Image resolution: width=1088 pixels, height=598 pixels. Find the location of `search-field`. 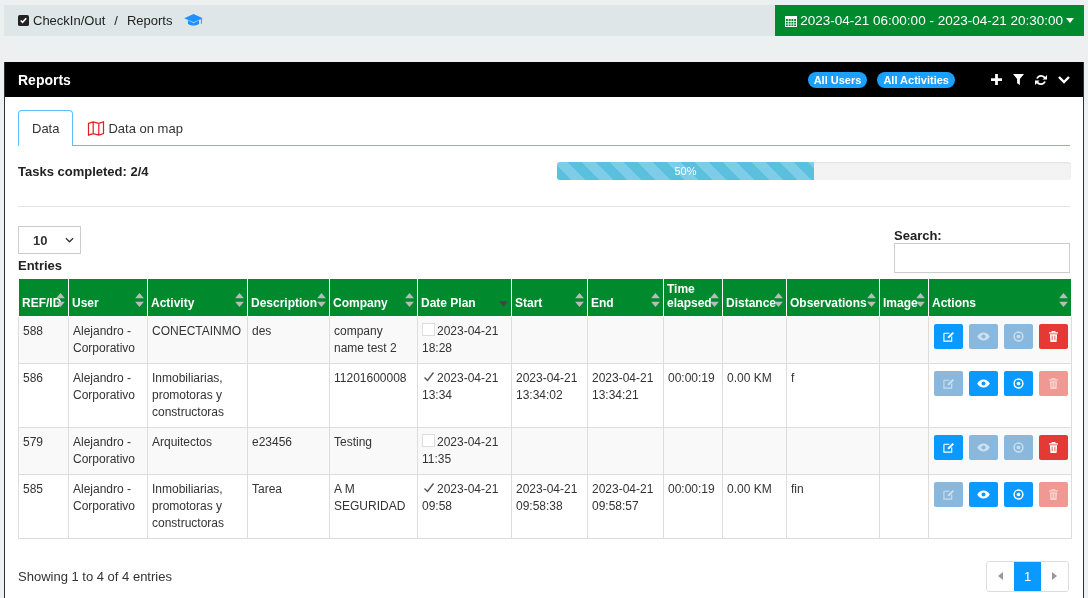

search-field is located at coordinates (982, 258).